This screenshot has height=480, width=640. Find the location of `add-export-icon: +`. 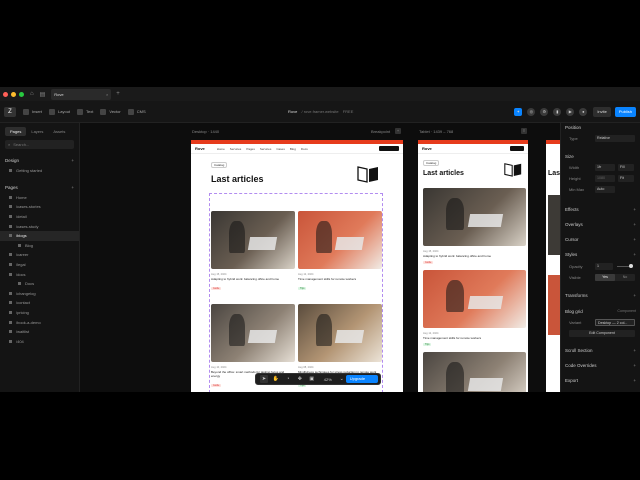

add-export-icon: + is located at coordinates (634, 380).